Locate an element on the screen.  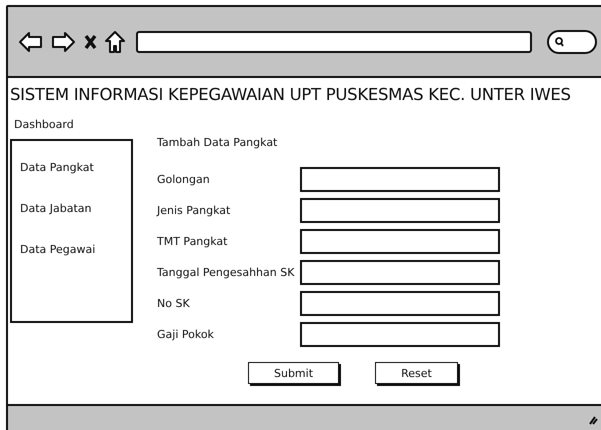
sidebar-link: Data Pegawai is located at coordinates (75, 249).